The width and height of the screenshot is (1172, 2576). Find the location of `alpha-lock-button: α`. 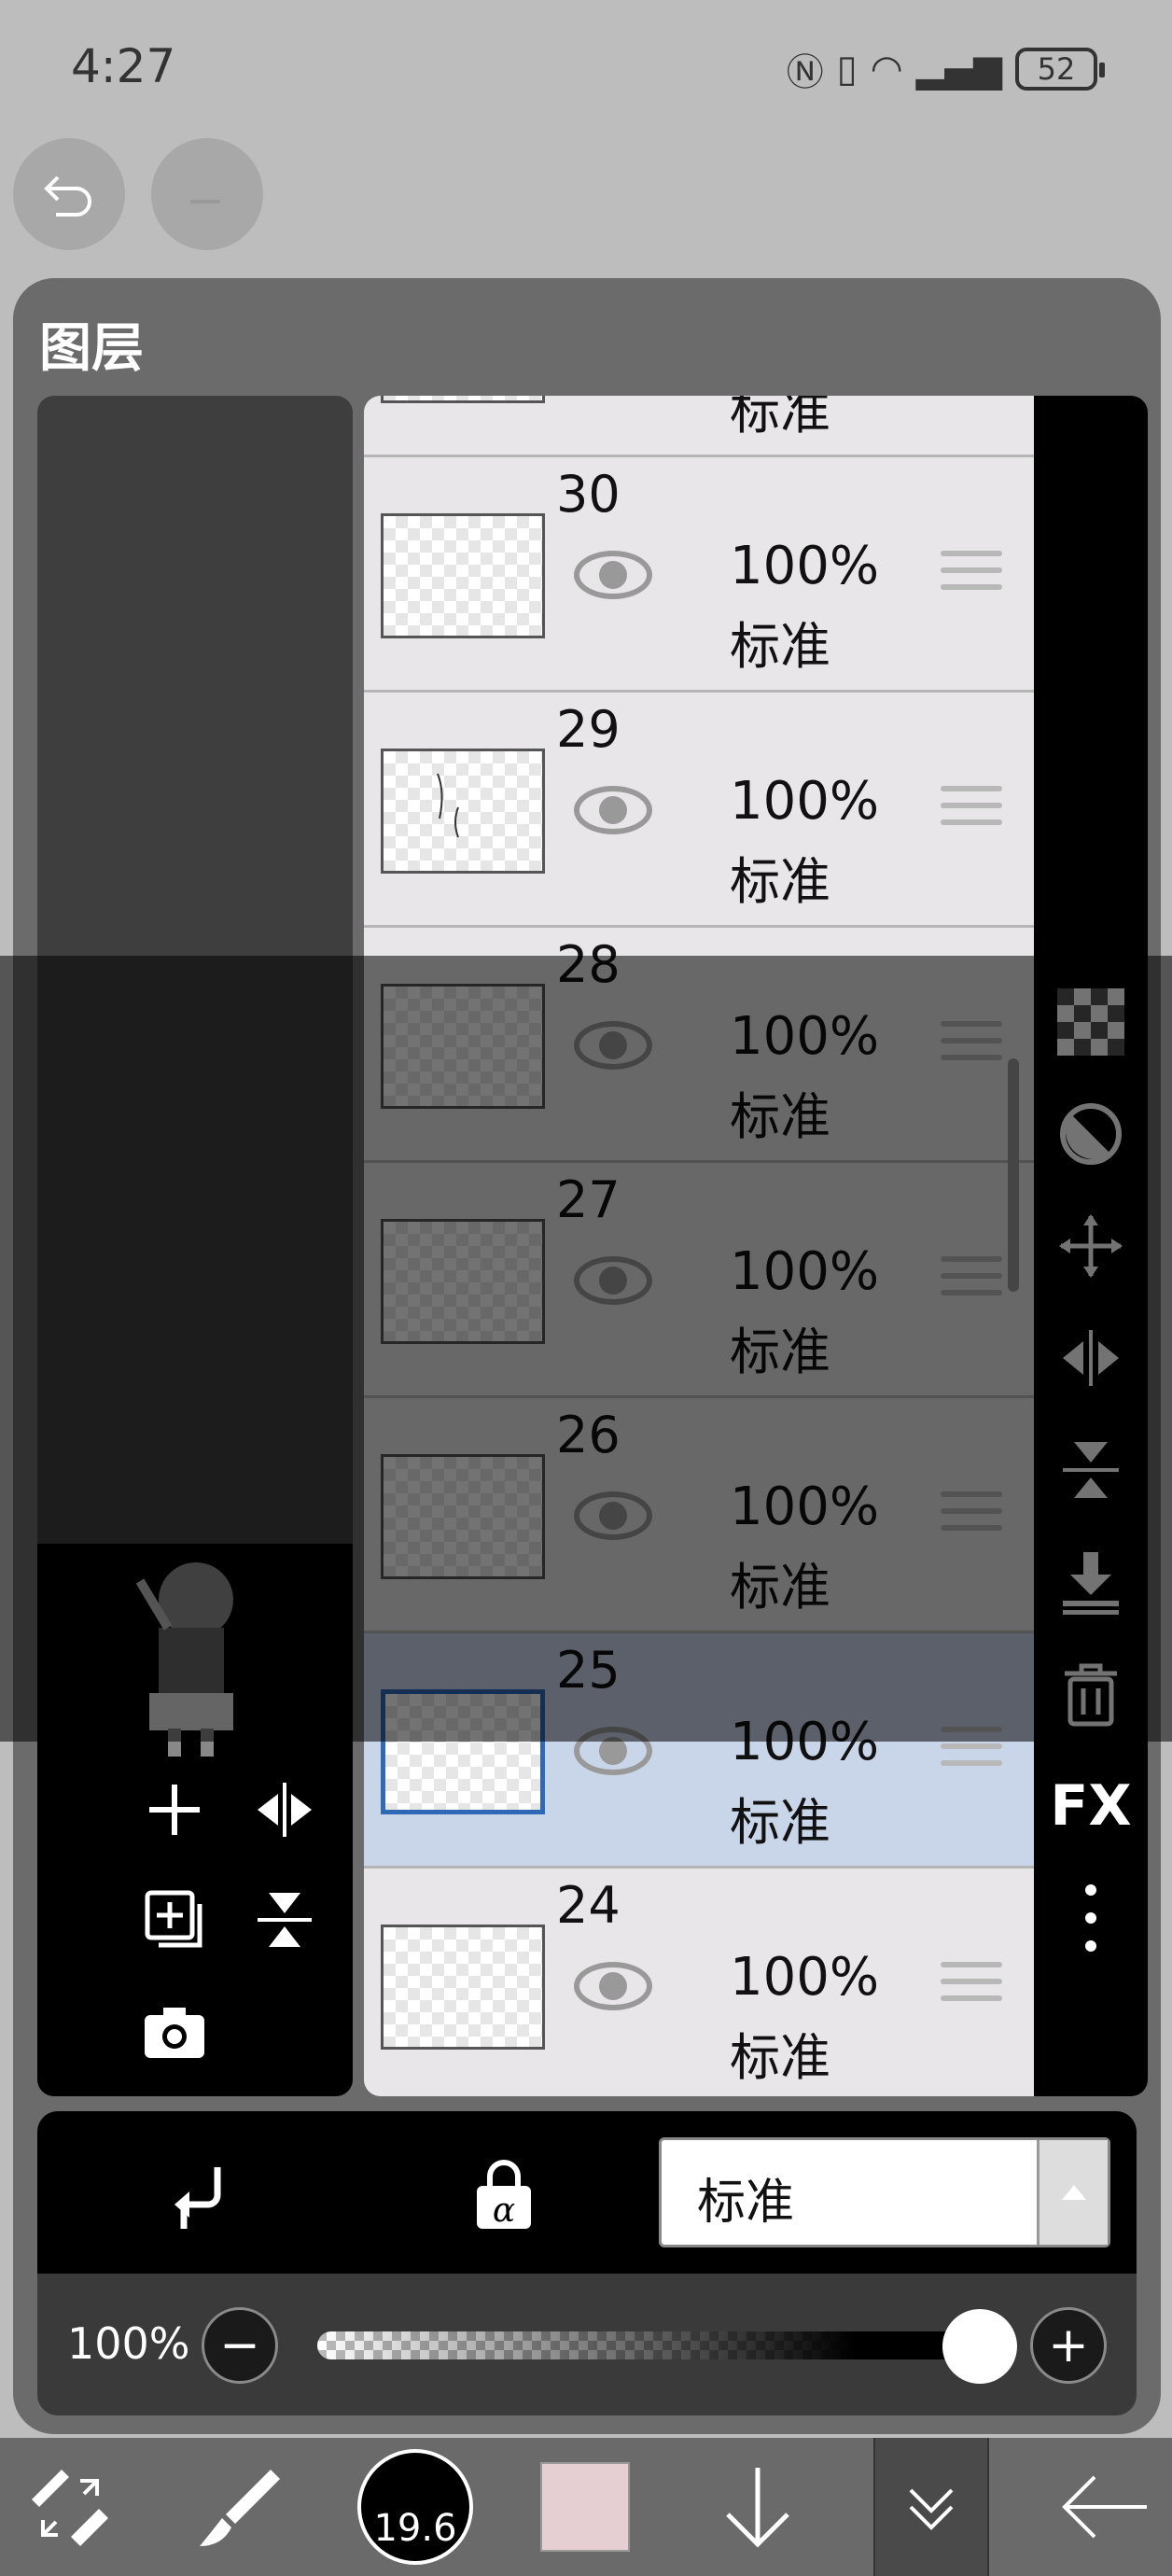

alpha-lock-button: α is located at coordinates (504, 2195).